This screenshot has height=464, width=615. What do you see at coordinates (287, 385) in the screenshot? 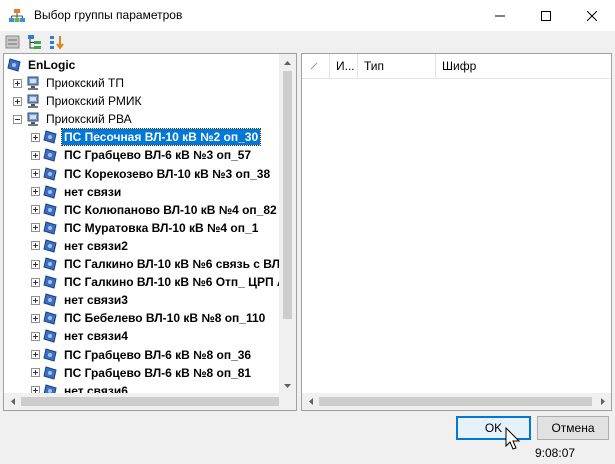
I see `scroll-down-arrow` at bounding box center [287, 385].